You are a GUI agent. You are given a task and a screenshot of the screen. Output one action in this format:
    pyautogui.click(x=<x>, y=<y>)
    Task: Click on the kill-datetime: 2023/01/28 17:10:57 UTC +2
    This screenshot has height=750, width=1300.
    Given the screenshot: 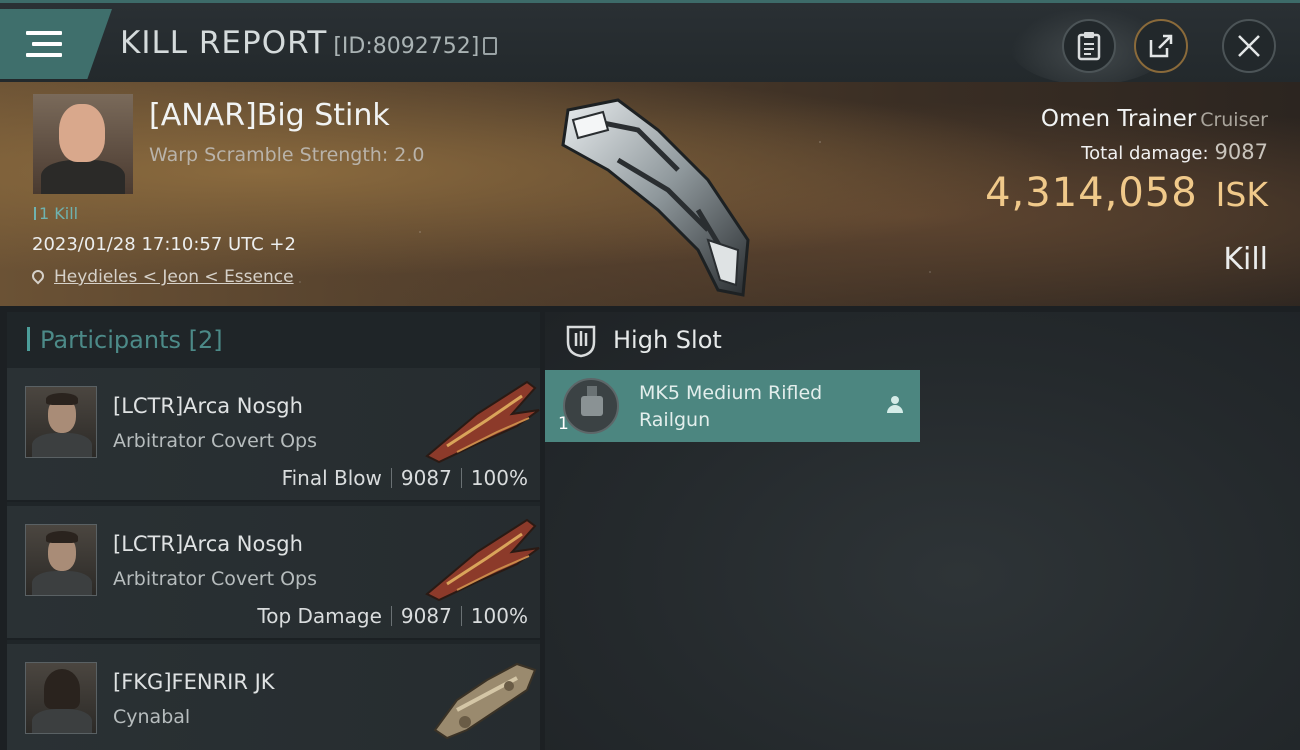 What is the action you would take?
    pyautogui.click(x=164, y=244)
    